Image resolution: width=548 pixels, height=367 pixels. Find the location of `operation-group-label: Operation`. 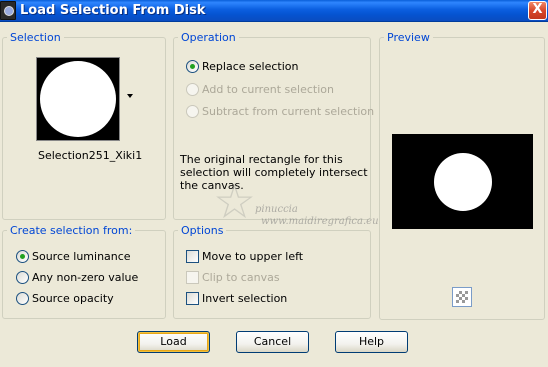

operation-group-label: Operation is located at coordinates (208, 37).